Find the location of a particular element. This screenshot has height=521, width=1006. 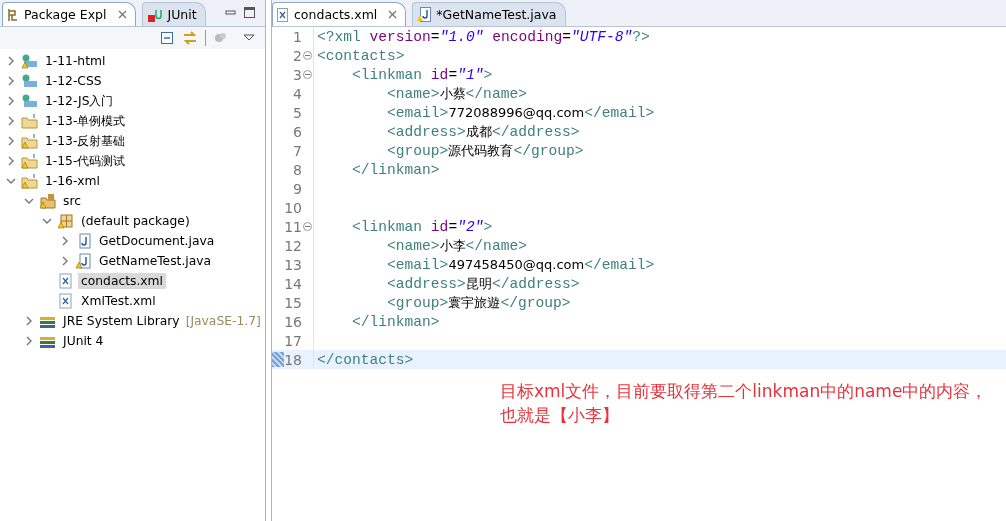

tree-item: GetDocument.java is located at coordinates (157, 241).